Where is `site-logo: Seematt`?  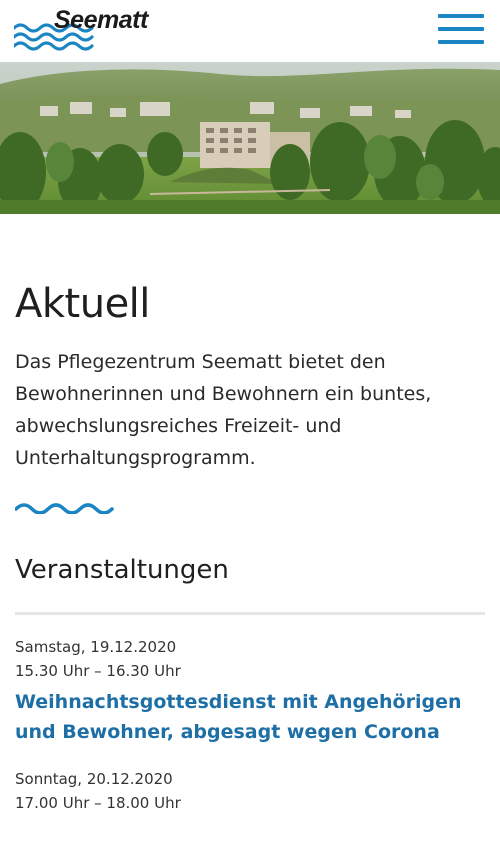
site-logo: Seematt is located at coordinates (89, 28).